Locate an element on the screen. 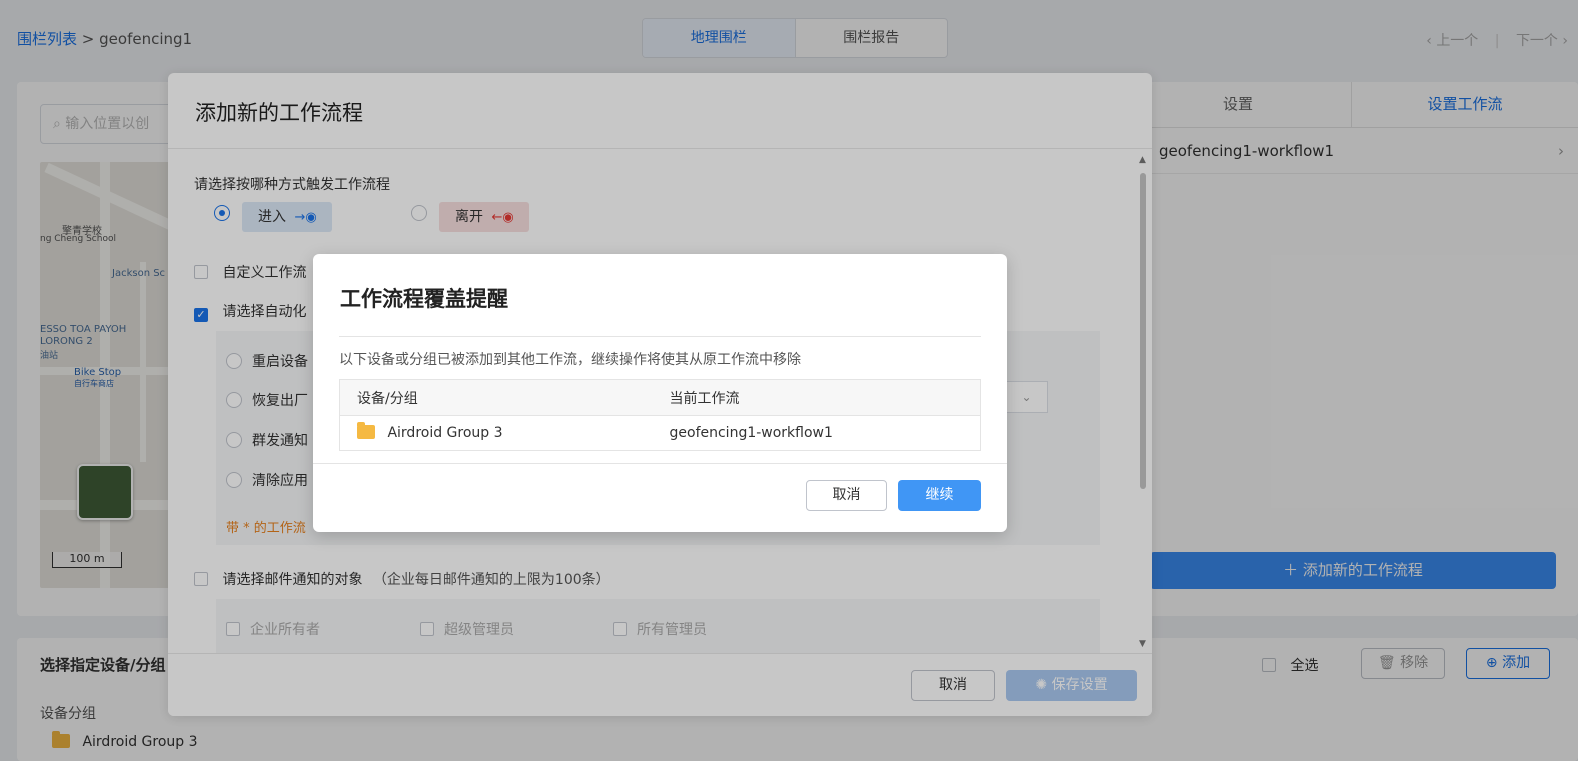  column-header-device: 设备/分组 is located at coordinates (496, 397).